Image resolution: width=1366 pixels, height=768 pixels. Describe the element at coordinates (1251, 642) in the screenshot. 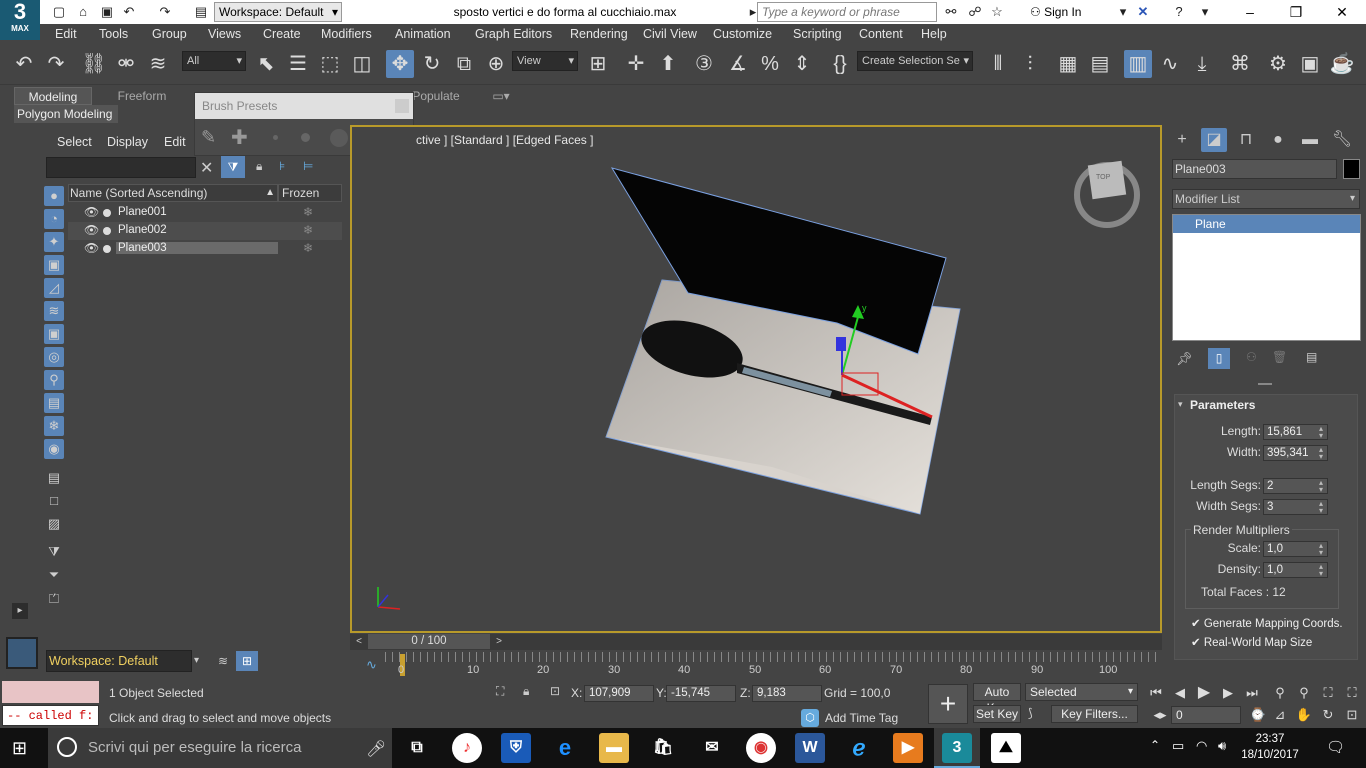

I see `real-world-checkbox: ✔ Real-World Map Size` at that location.